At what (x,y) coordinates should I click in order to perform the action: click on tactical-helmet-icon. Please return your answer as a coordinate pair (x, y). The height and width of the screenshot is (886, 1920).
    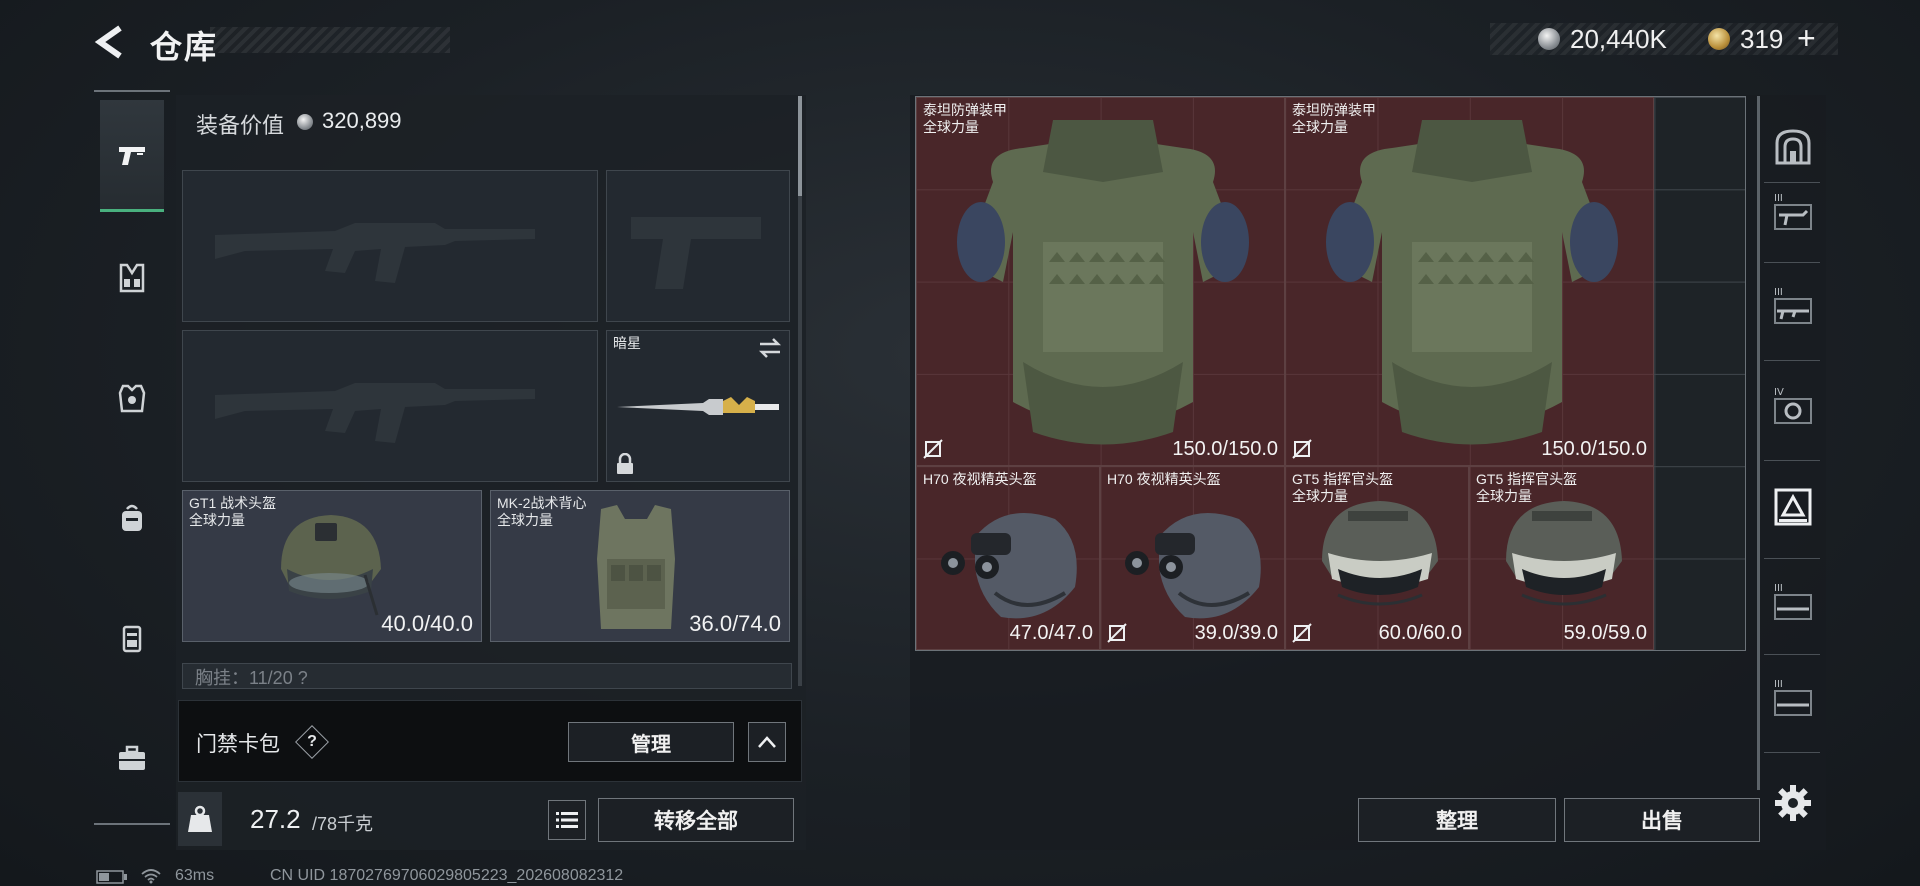
    Looking at the image, I should click on (331, 565).